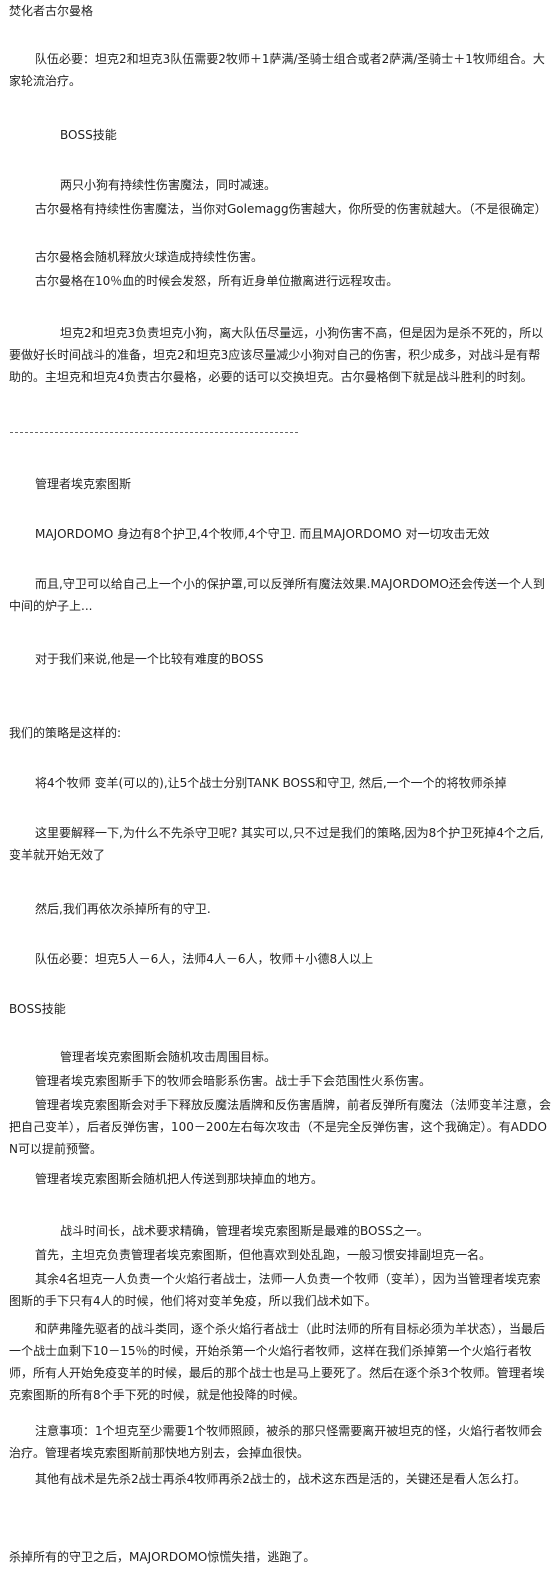 This screenshot has height=1573, width=559. What do you see at coordinates (65, 733) in the screenshot?
I see `majordomo-paragraph-4: 我们的策略是这样的:` at bounding box center [65, 733].